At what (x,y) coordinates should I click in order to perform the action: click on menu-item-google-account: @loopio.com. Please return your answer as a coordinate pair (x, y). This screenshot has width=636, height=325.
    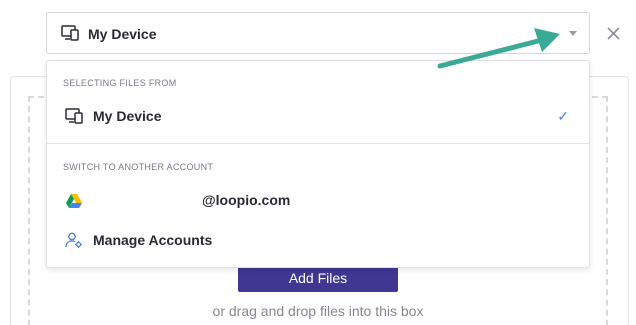
    Looking at the image, I should click on (318, 200).